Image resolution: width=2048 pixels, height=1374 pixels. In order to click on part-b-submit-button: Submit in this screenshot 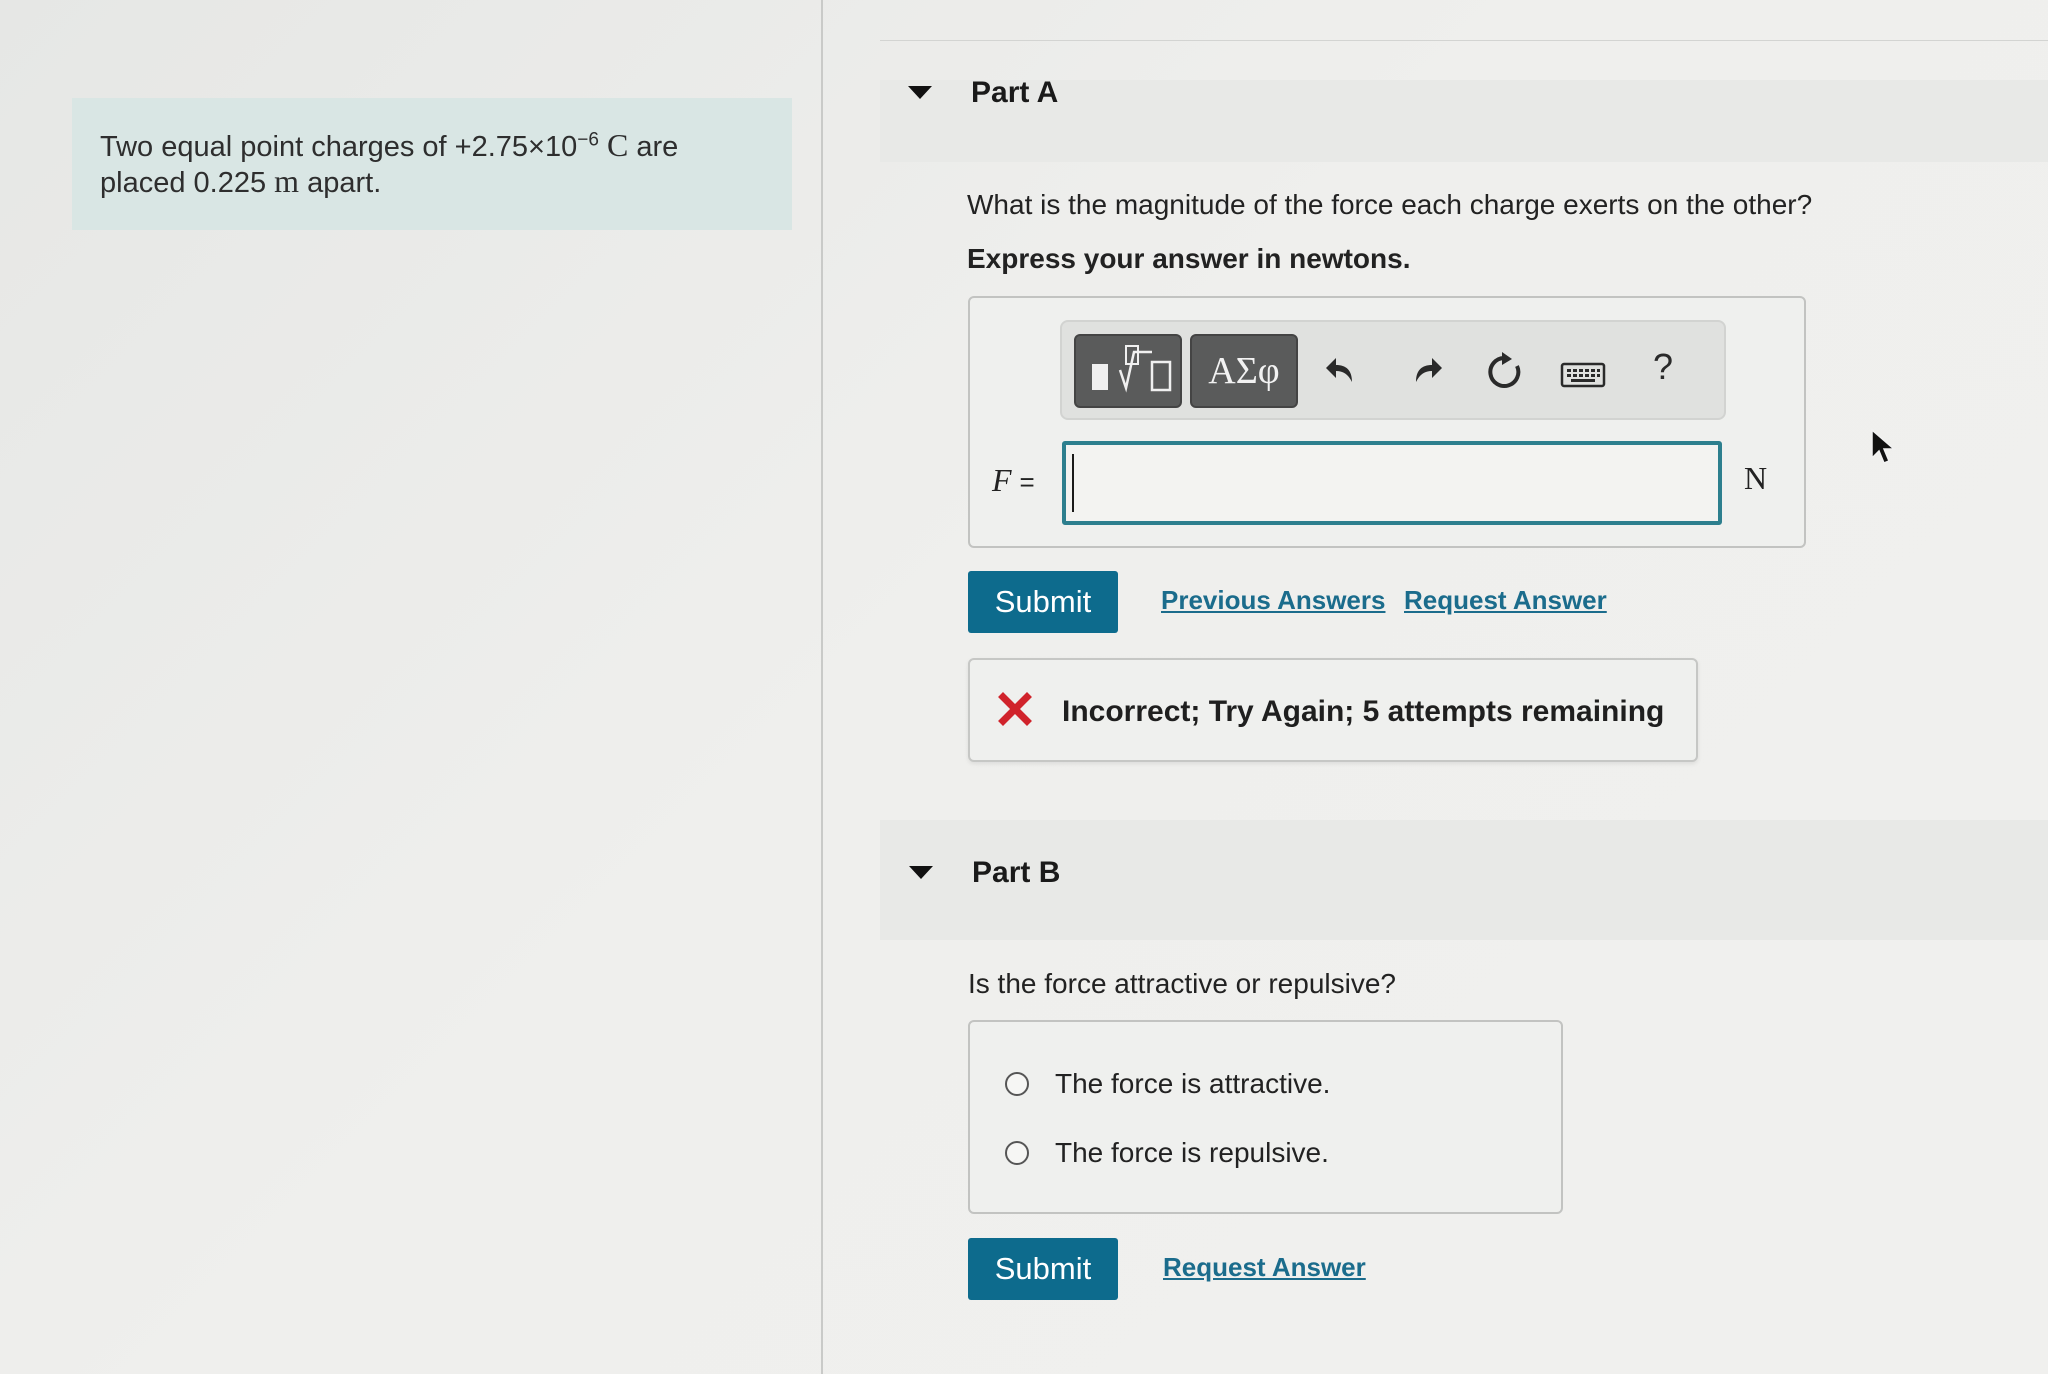, I will do `click(1043, 1269)`.